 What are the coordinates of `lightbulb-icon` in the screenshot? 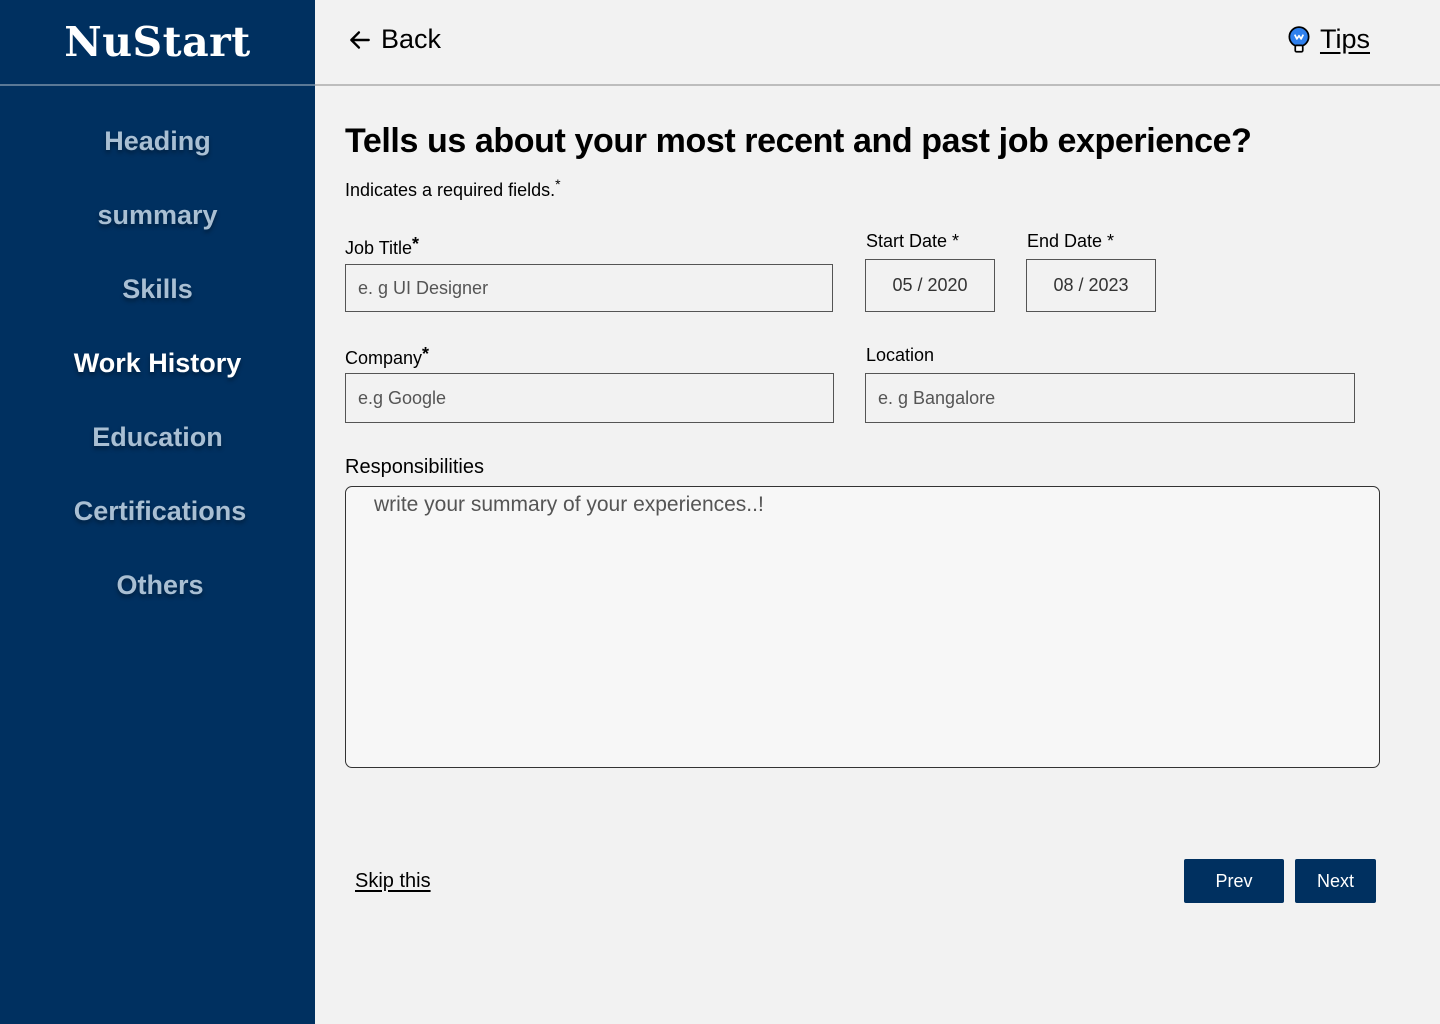 It's located at (1299, 39).